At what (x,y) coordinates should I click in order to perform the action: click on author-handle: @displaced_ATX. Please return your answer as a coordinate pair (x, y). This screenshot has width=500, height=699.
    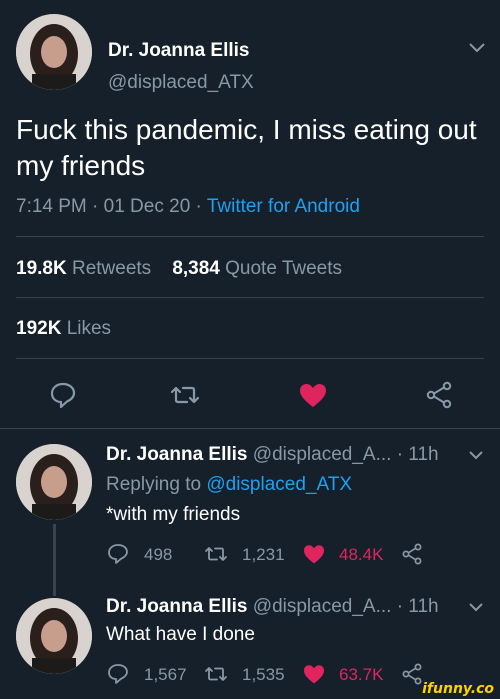
    Looking at the image, I should click on (181, 83).